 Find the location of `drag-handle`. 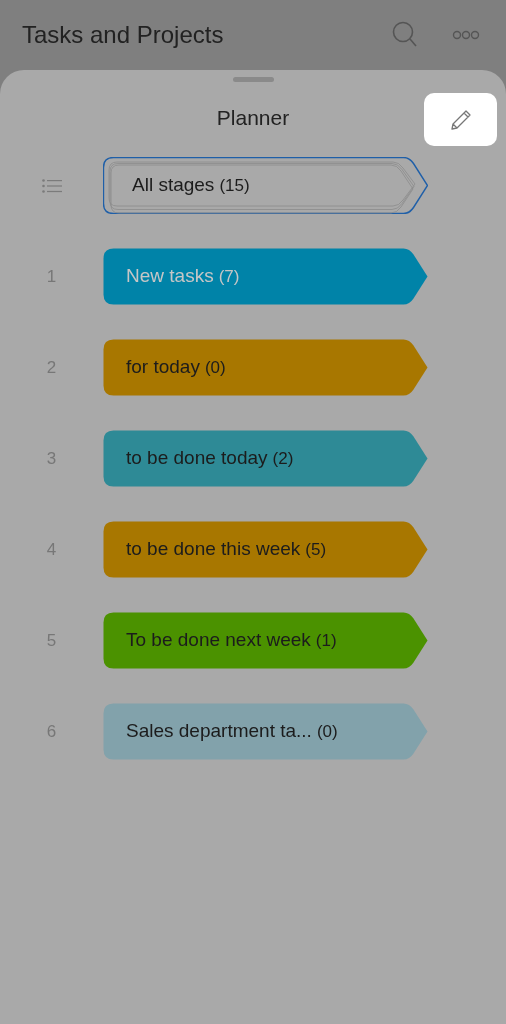

drag-handle is located at coordinates (253, 79).